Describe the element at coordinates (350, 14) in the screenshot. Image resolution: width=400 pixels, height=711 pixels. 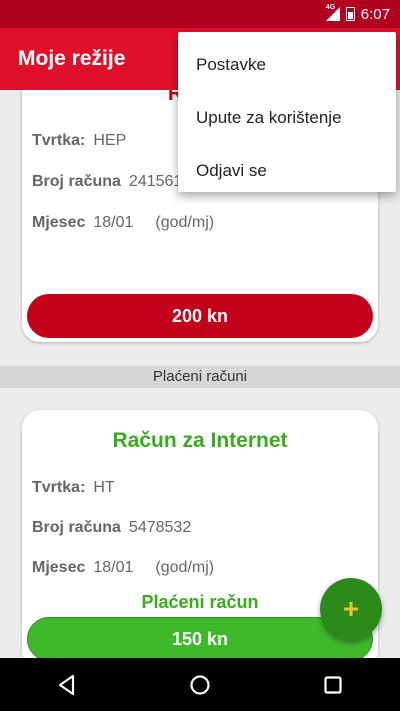
I see `battery-icon` at that location.